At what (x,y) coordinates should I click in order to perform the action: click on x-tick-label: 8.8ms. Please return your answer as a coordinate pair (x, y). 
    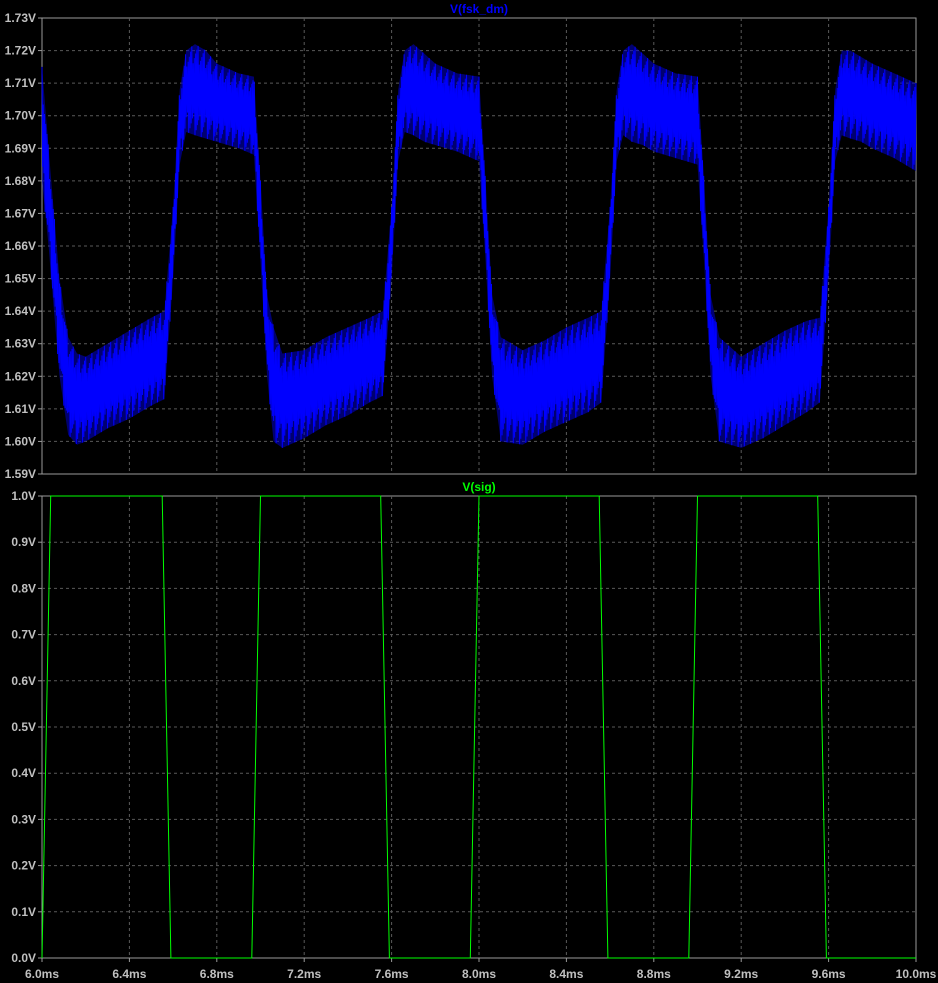
    Looking at the image, I should click on (654, 974).